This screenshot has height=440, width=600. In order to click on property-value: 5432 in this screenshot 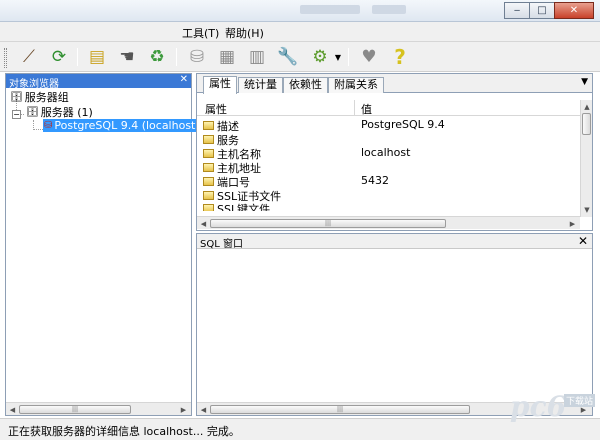, I will do `click(375, 180)`.